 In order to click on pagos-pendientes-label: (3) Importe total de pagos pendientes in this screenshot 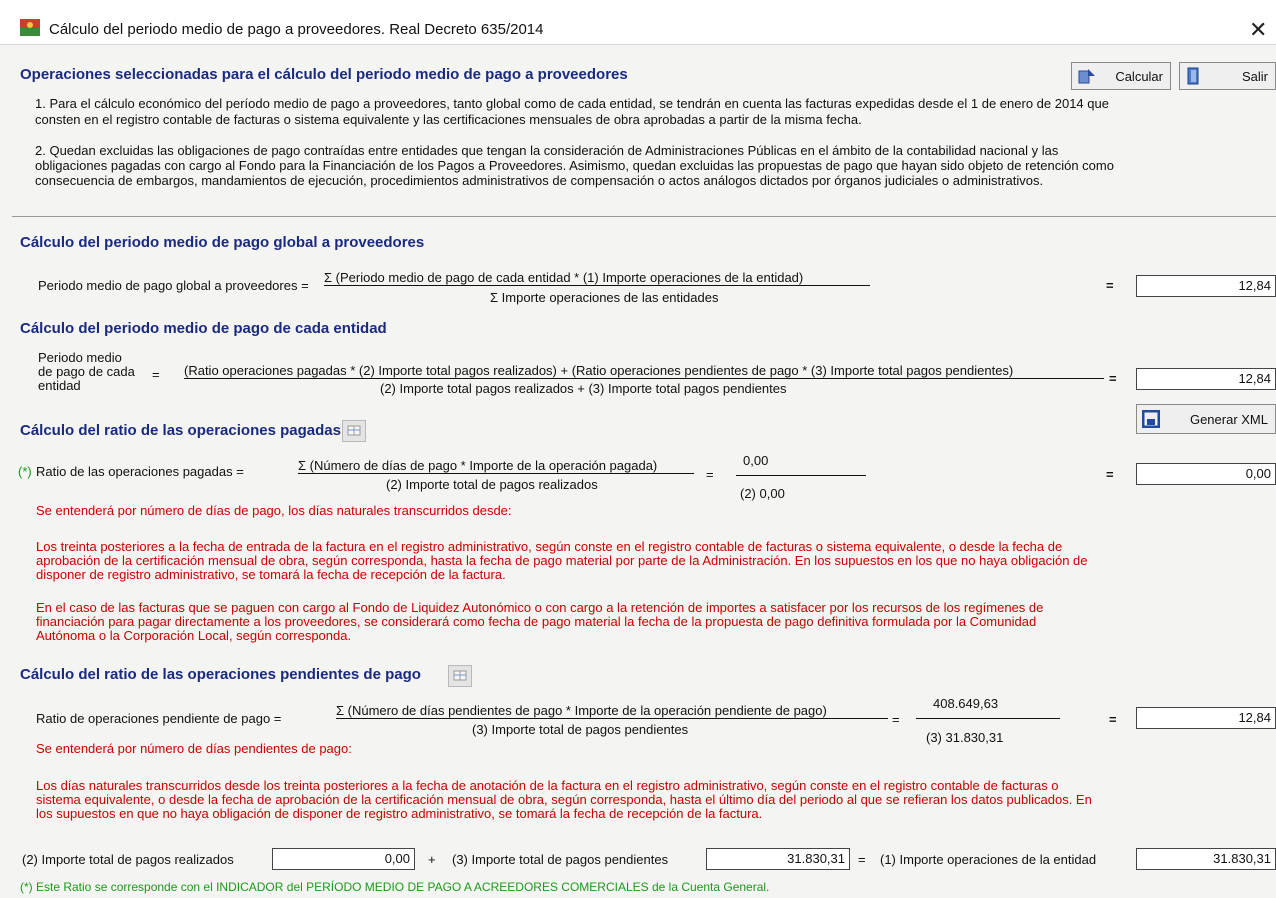, I will do `click(560, 859)`.